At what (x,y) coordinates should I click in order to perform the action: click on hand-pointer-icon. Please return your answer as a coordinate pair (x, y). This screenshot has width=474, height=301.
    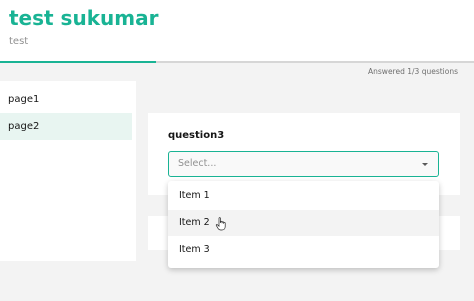
    Looking at the image, I should click on (220, 224).